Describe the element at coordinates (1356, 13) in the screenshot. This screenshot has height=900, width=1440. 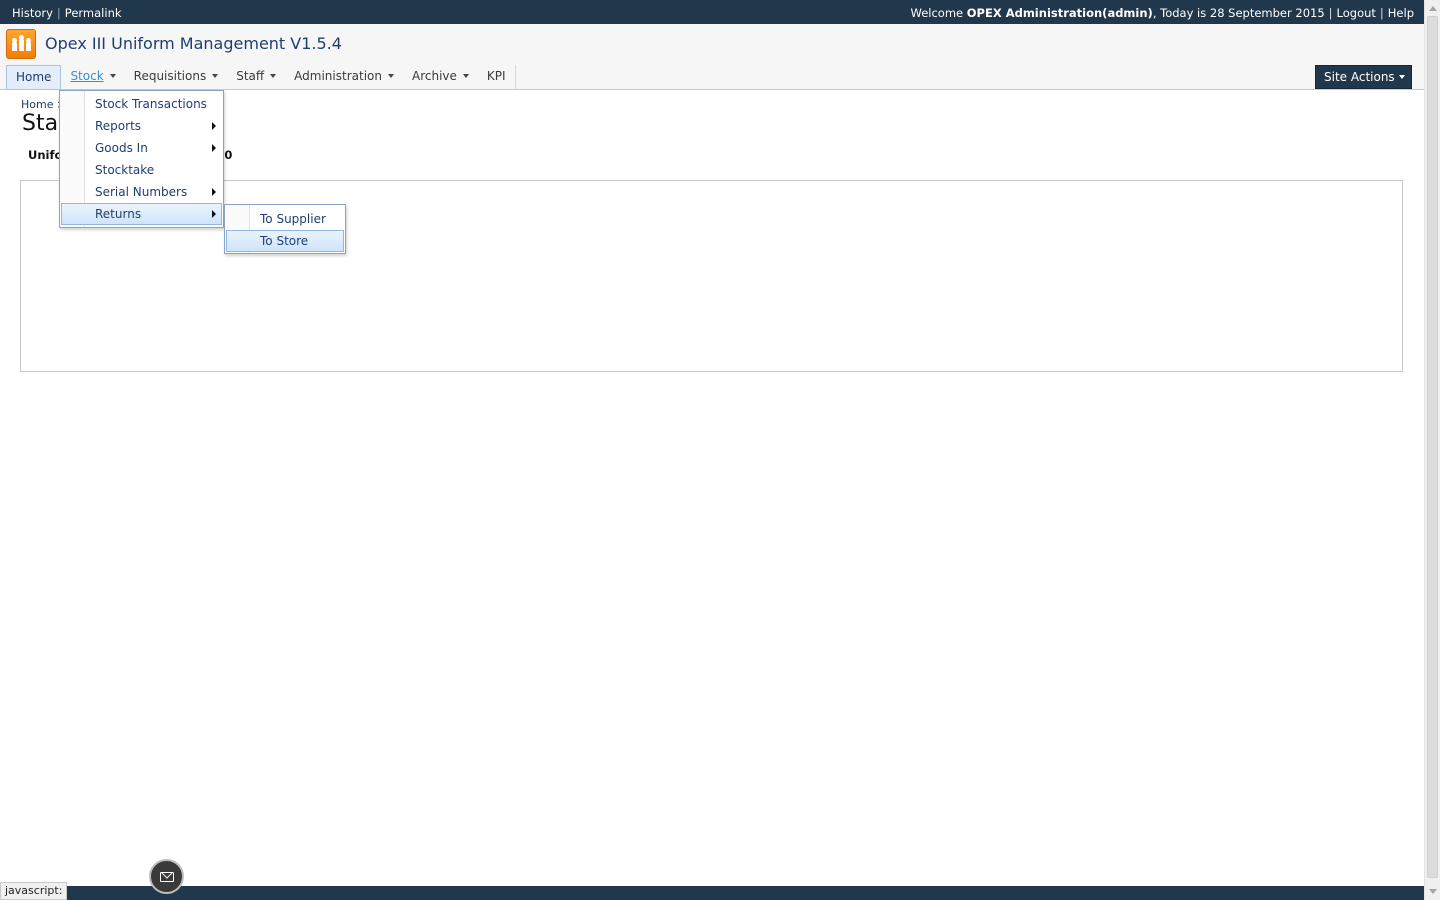
I see `logout-link: Logout` at that location.